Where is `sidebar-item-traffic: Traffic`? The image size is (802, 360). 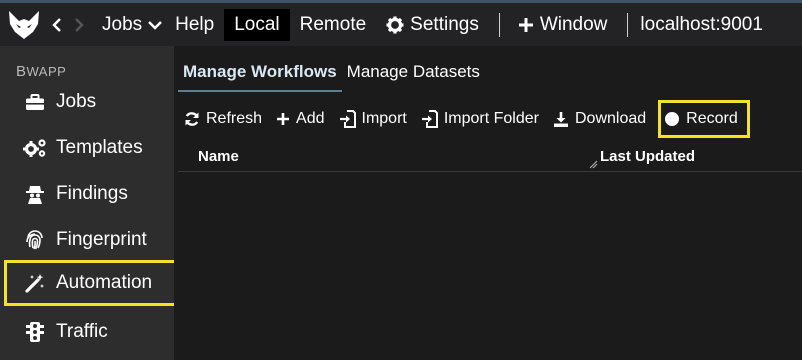 sidebar-item-traffic: Traffic is located at coordinates (90, 332).